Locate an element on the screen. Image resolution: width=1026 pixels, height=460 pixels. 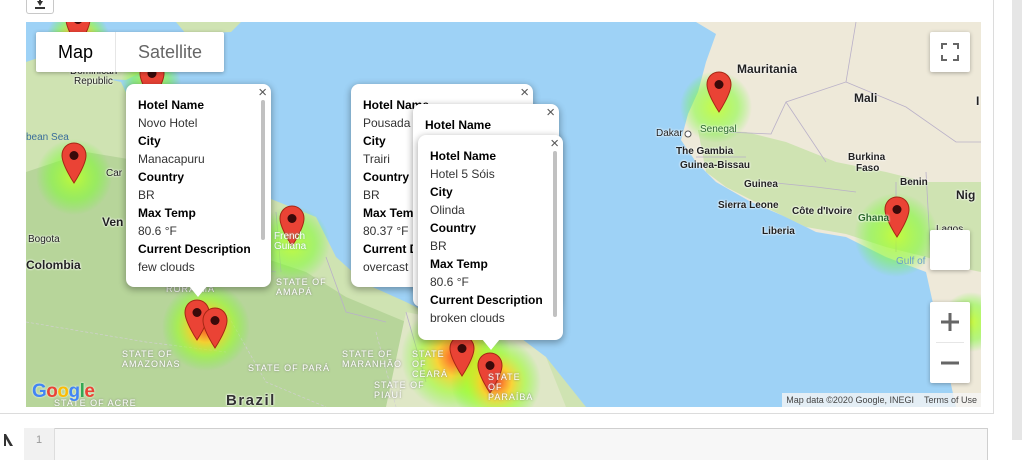
download-button is located at coordinates (40, 7).